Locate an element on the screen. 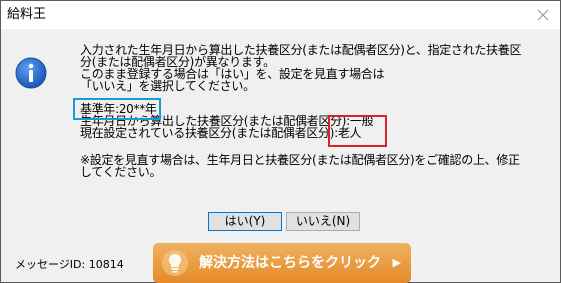 The height and width of the screenshot is (283, 561). title-bar: 給料王 is located at coordinates (280, 15).